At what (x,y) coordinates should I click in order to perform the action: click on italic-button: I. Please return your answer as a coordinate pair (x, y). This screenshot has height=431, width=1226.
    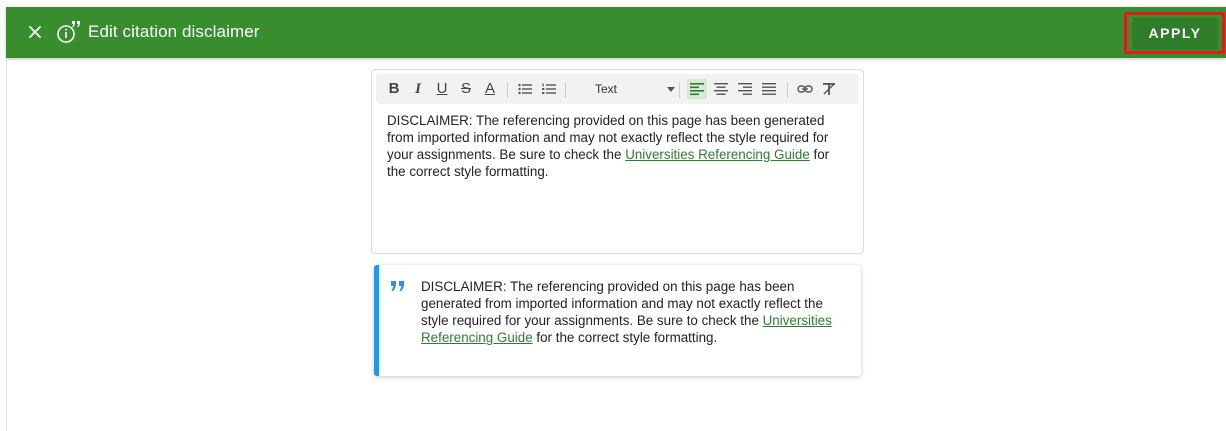
    Looking at the image, I should click on (418, 89).